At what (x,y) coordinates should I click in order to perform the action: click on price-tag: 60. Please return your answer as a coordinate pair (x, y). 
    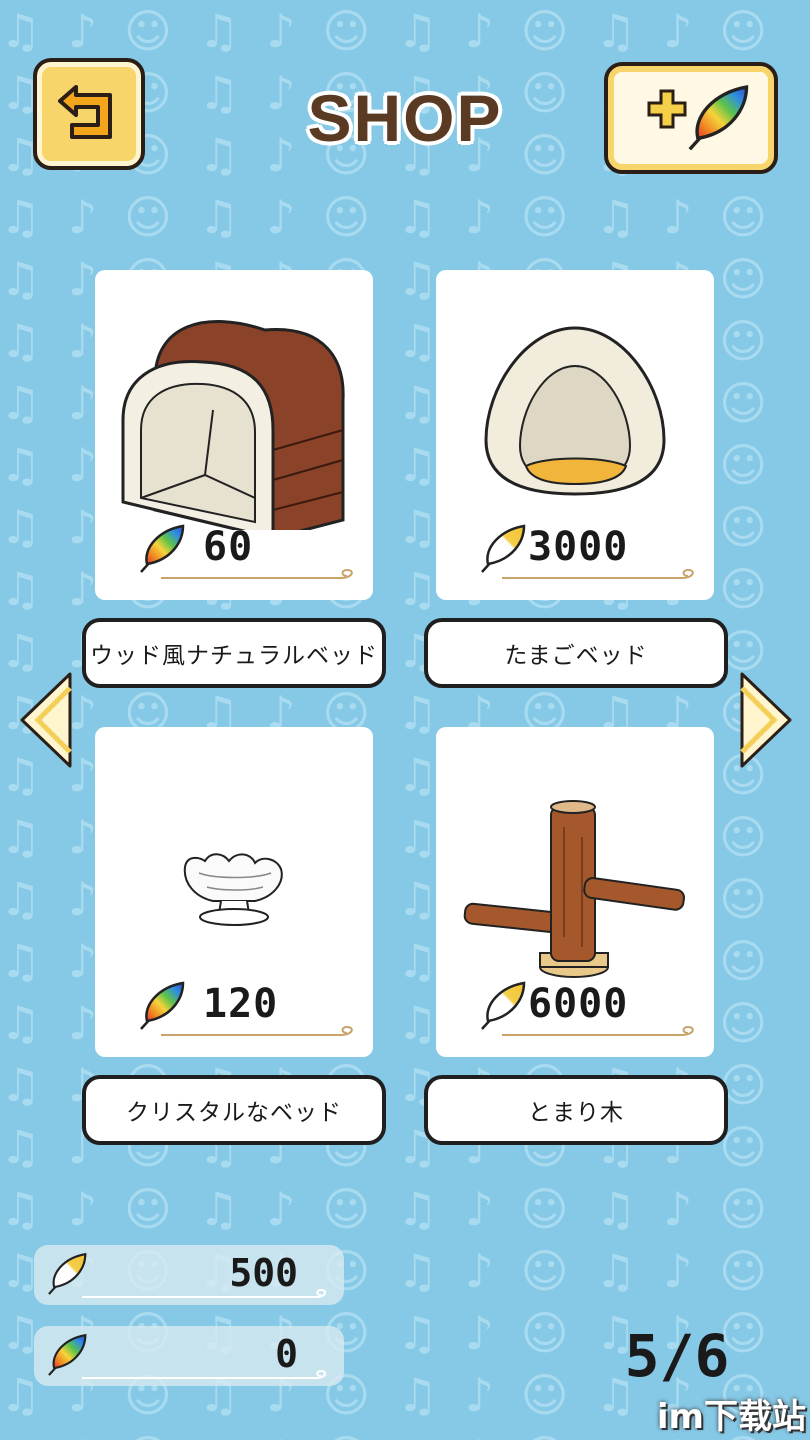
    Looking at the image, I should click on (248, 550).